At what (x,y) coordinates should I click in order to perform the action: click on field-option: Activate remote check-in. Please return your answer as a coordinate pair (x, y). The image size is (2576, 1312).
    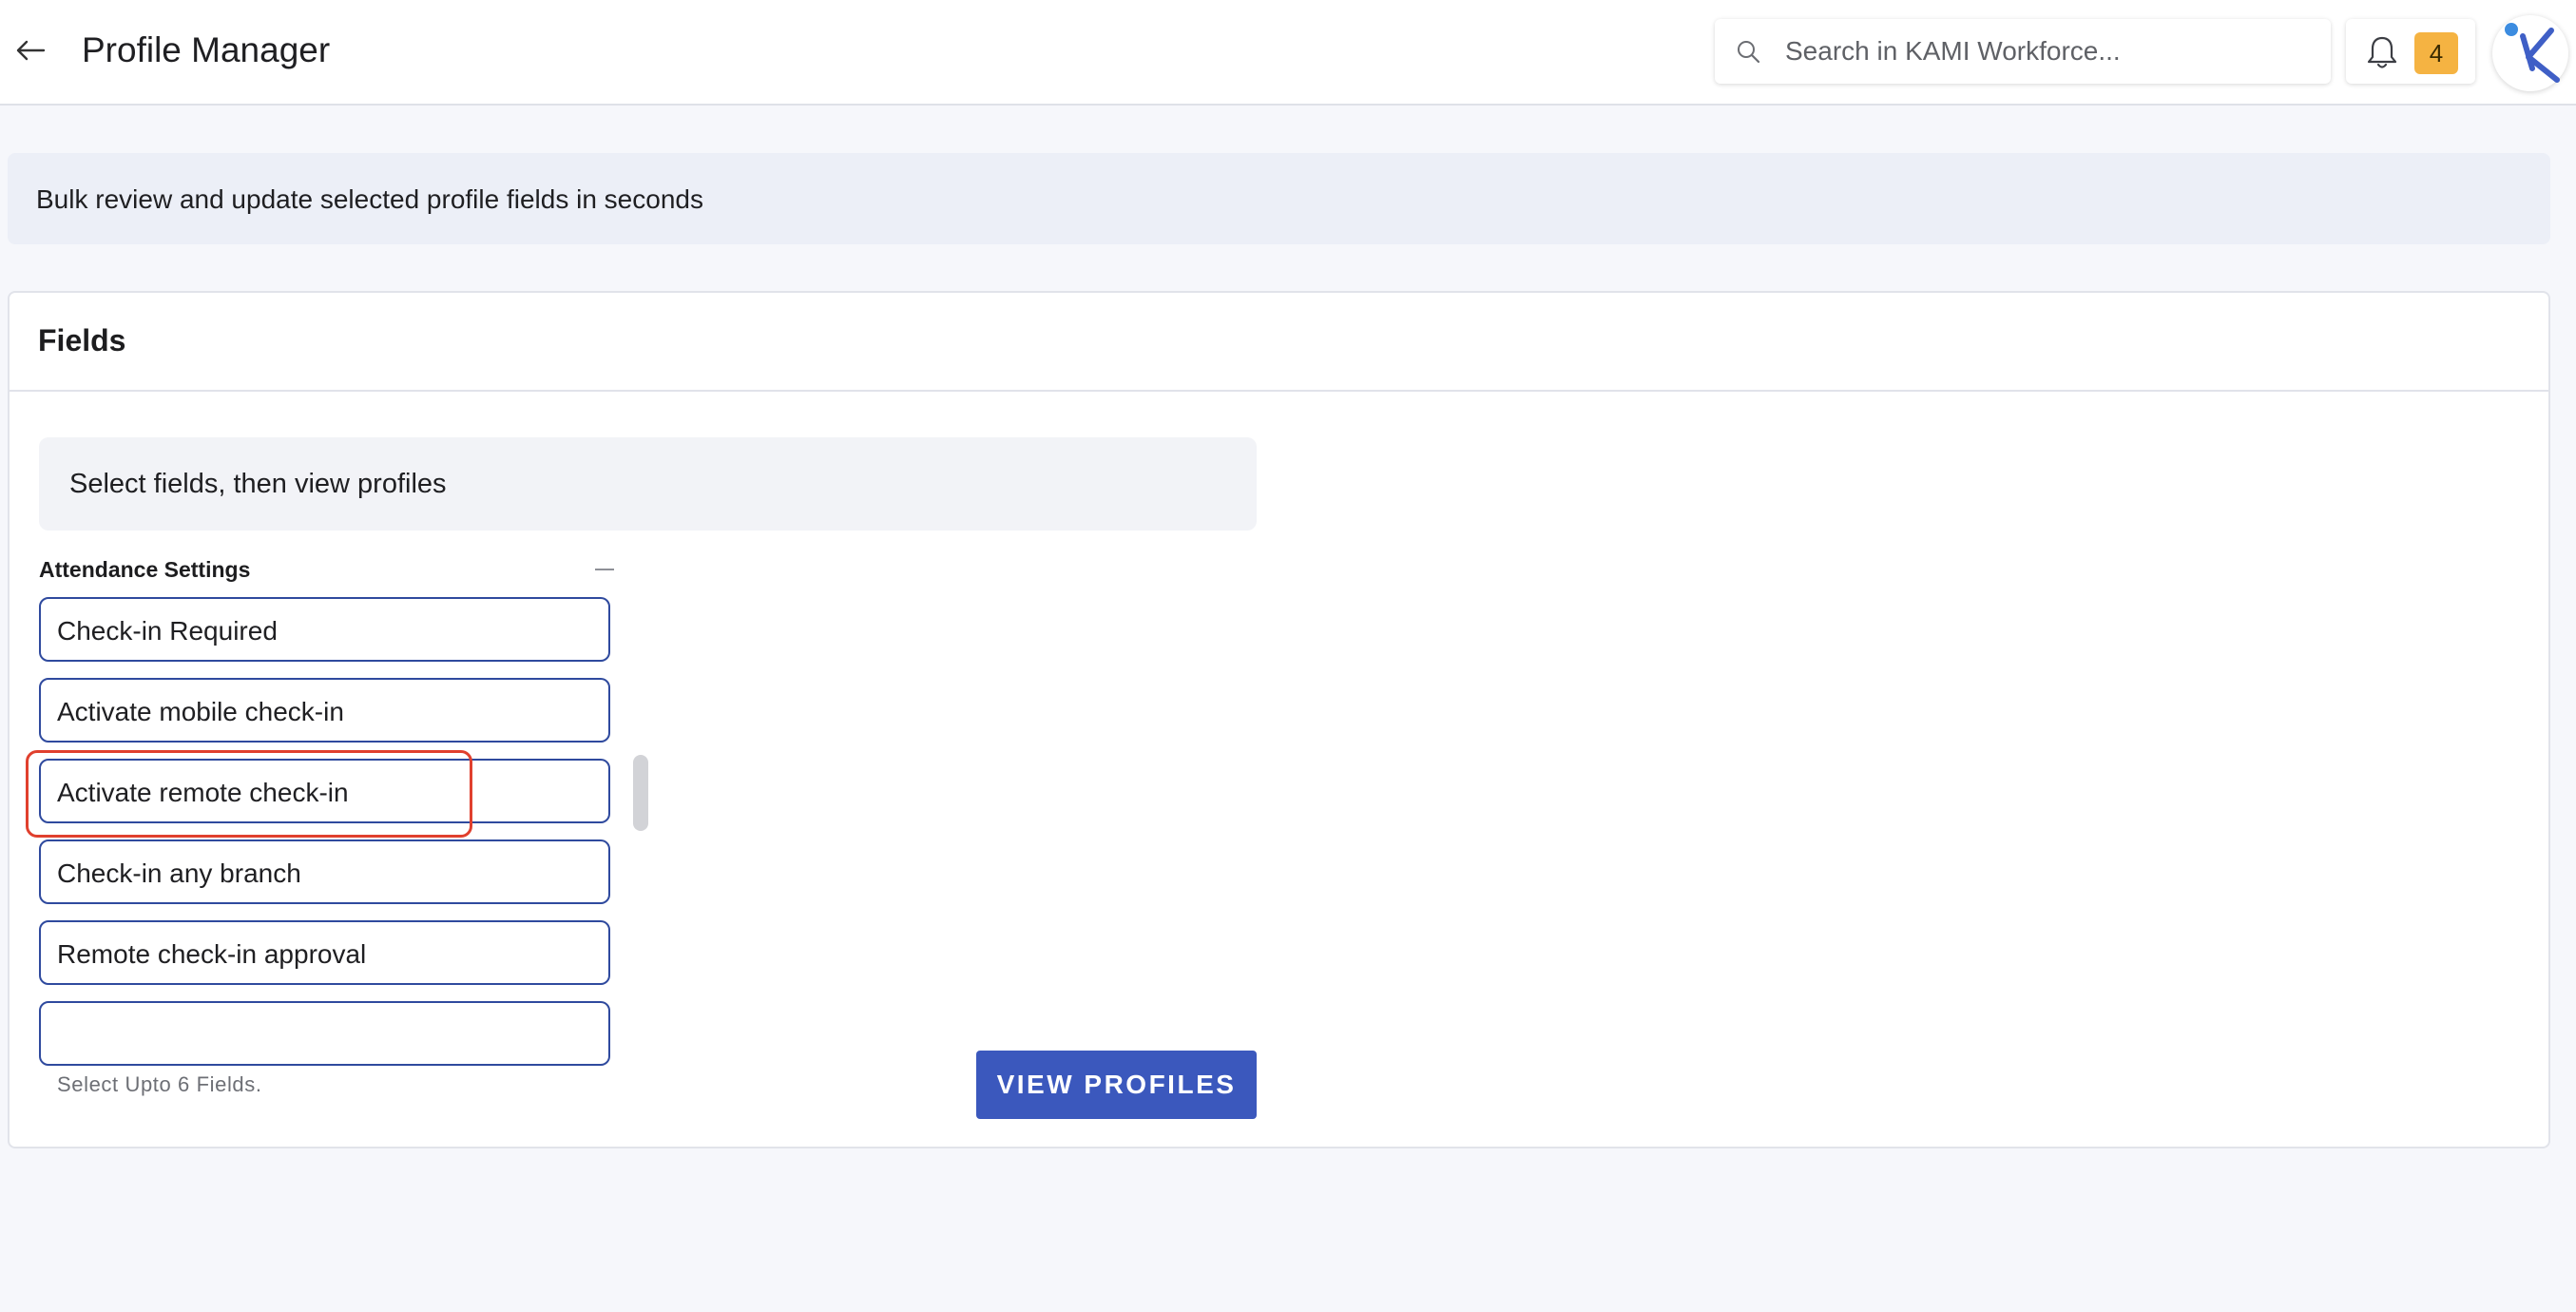
    Looking at the image, I should click on (325, 791).